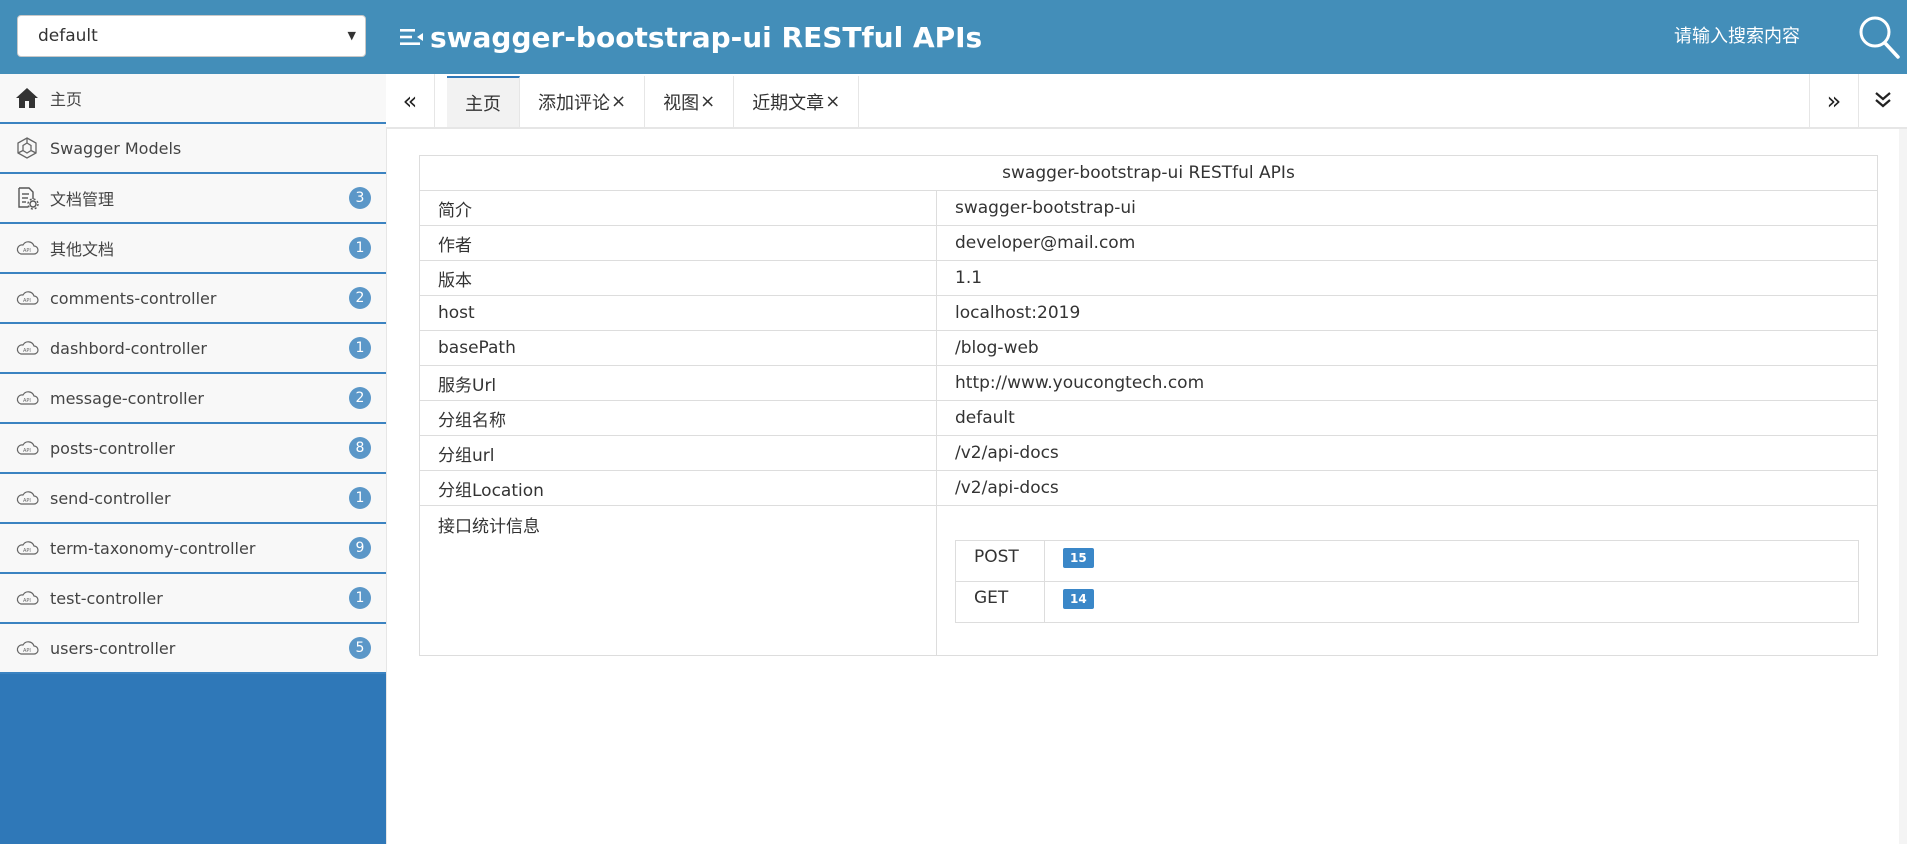 Image resolution: width=1907 pixels, height=844 pixels. I want to click on brand: swagger-bootstrap-ui RESTful APIs, so click(691, 37).